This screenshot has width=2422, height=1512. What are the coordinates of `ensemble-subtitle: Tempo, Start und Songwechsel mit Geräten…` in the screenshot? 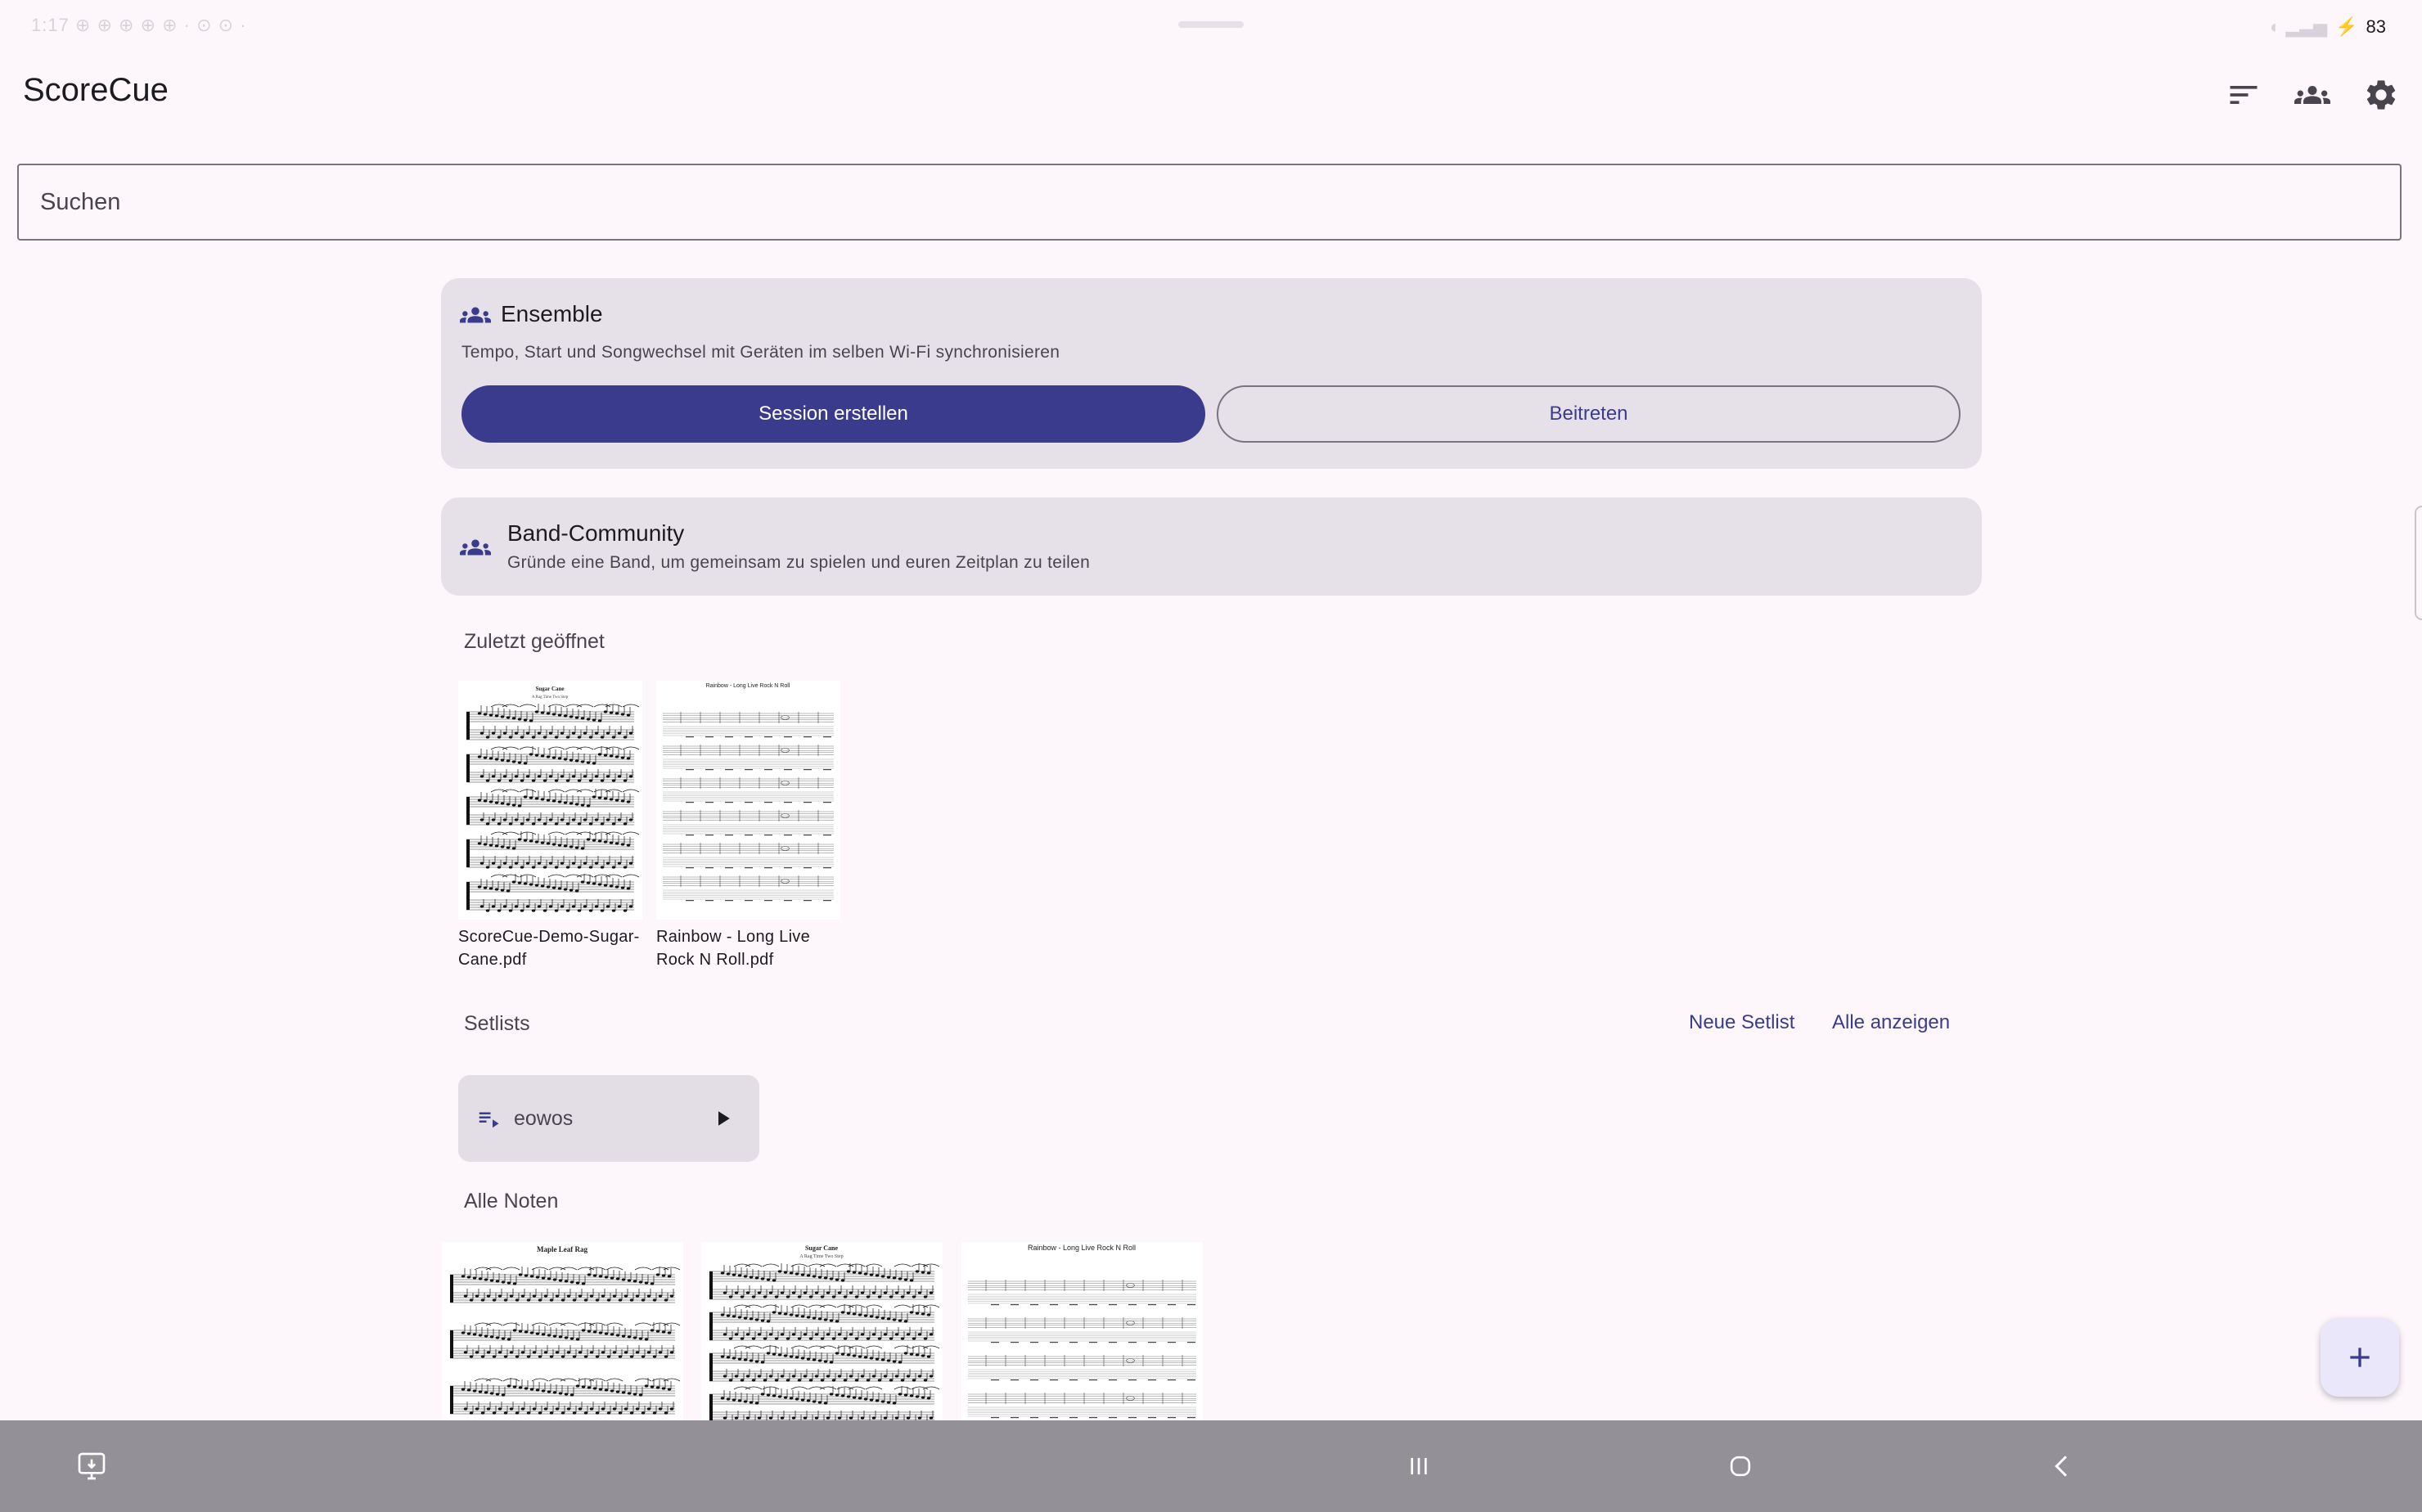 It's located at (760, 353).